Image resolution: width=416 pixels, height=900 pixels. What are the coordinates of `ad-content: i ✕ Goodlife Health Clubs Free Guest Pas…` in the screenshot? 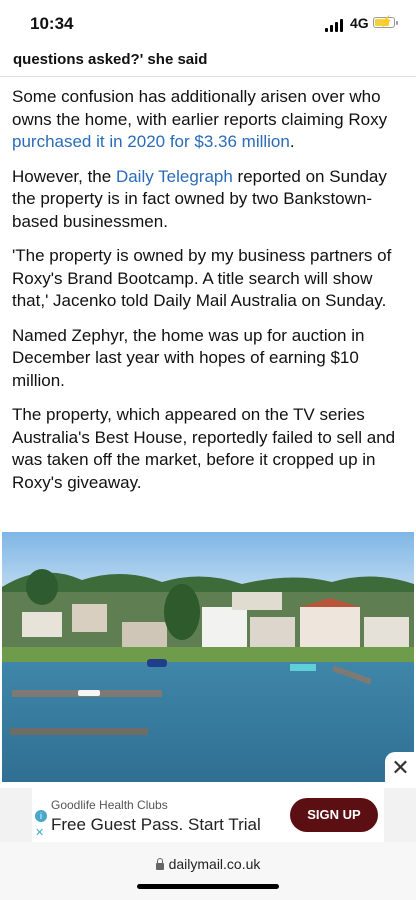 It's located at (208, 815).